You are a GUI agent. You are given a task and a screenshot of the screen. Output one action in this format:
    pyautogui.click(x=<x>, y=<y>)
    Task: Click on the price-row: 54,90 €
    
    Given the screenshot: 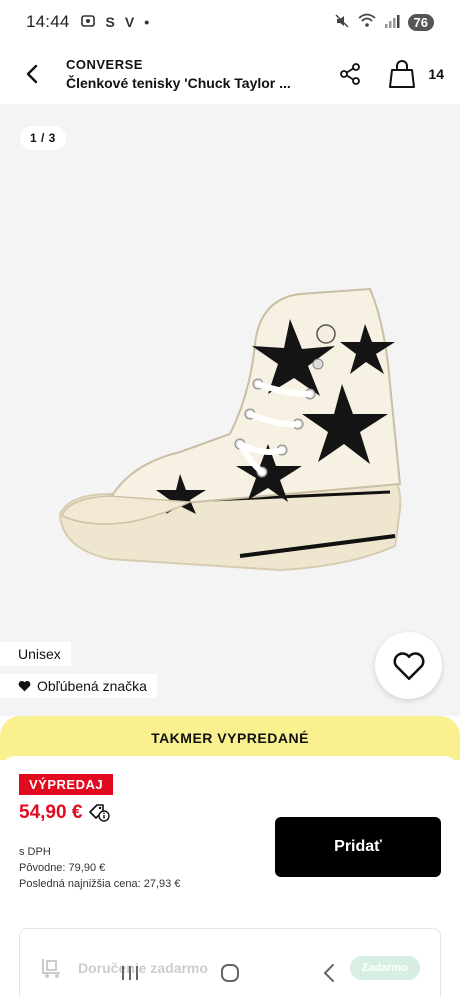 What is the action you would take?
    pyautogui.click(x=65, y=813)
    